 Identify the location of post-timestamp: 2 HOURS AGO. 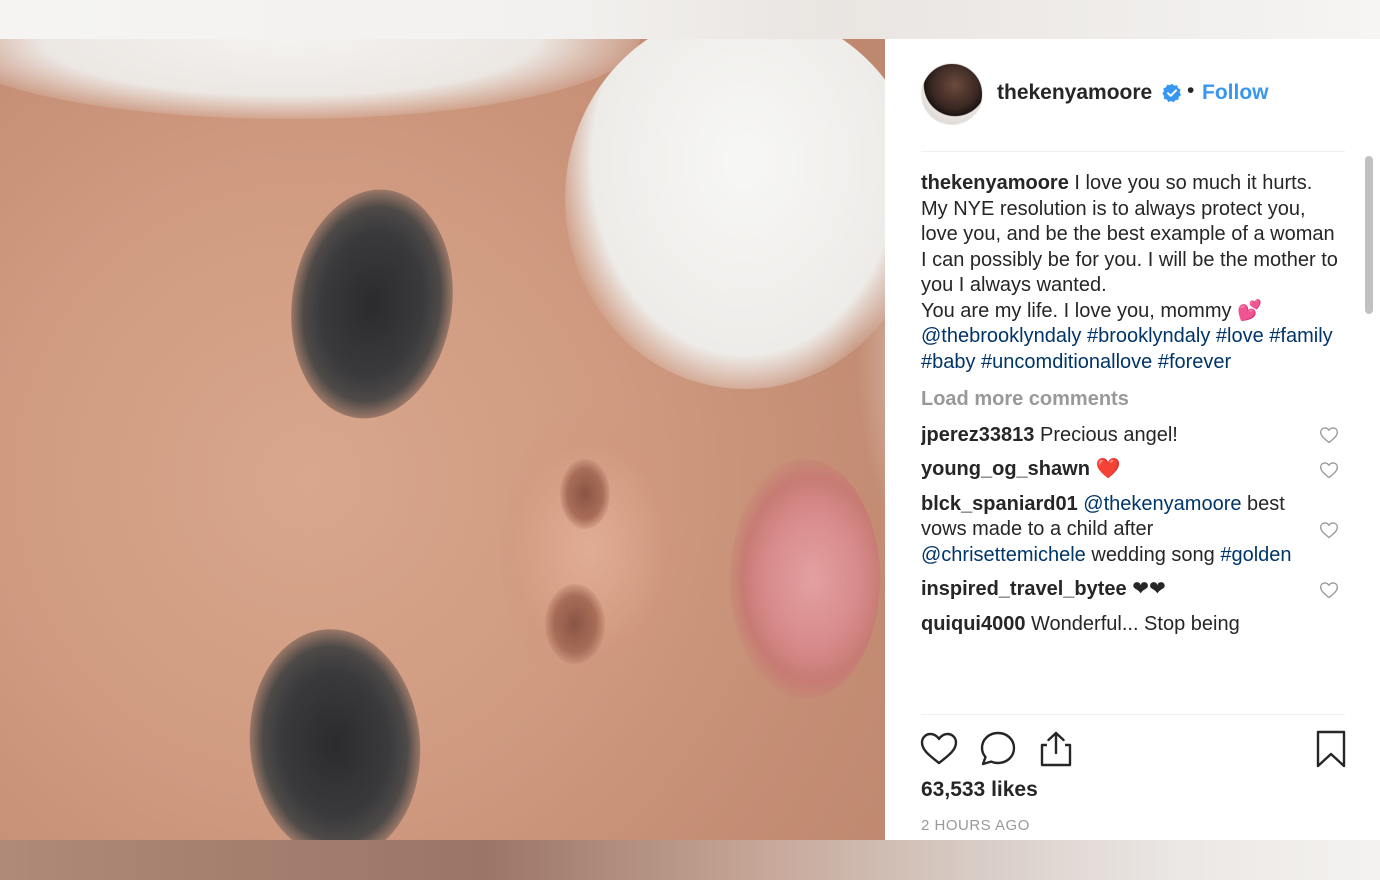
(975, 825).